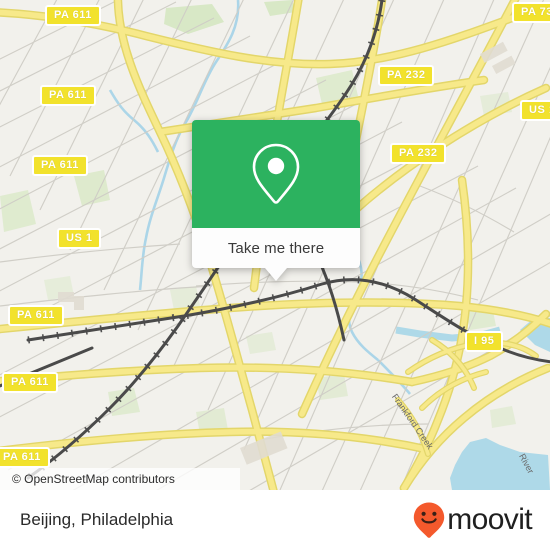 This screenshot has height=550, width=550. I want to click on attribution-text: © OpenStreetMap contributors, so click(93, 479).